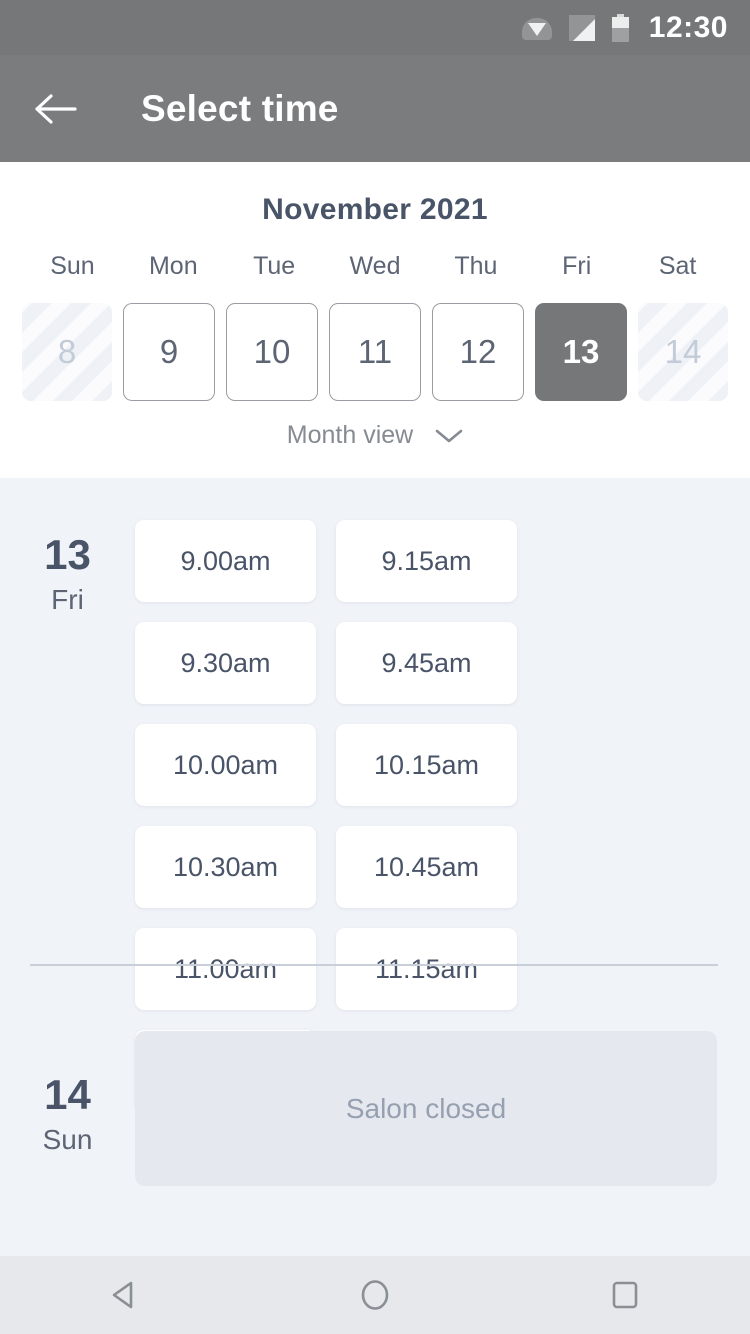 Image resolution: width=750 pixels, height=1334 pixels. What do you see at coordinates (581, 27) in the screenshot?
I see `cellular-signal-icon` at bounding box center [581, 27].